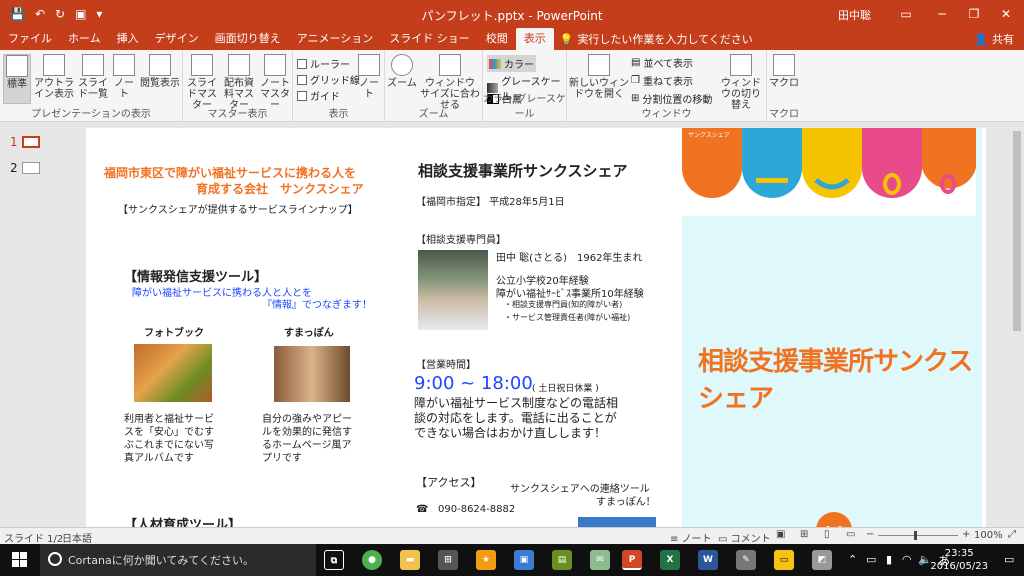 This screenshot has width=1024, height=576. Describe the element at coordinates (410, 560) in the screenshot. I see `file-explorer-icon: ▬` at that location.